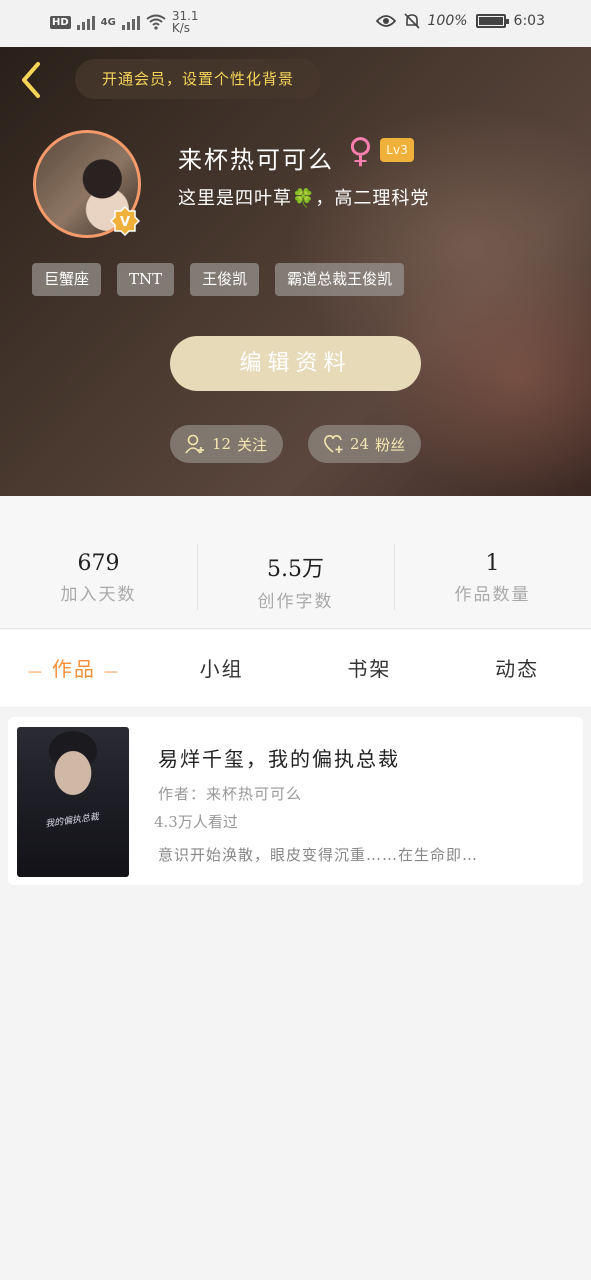  I want to click on verified-badge-icon: V, so click(125, 221).